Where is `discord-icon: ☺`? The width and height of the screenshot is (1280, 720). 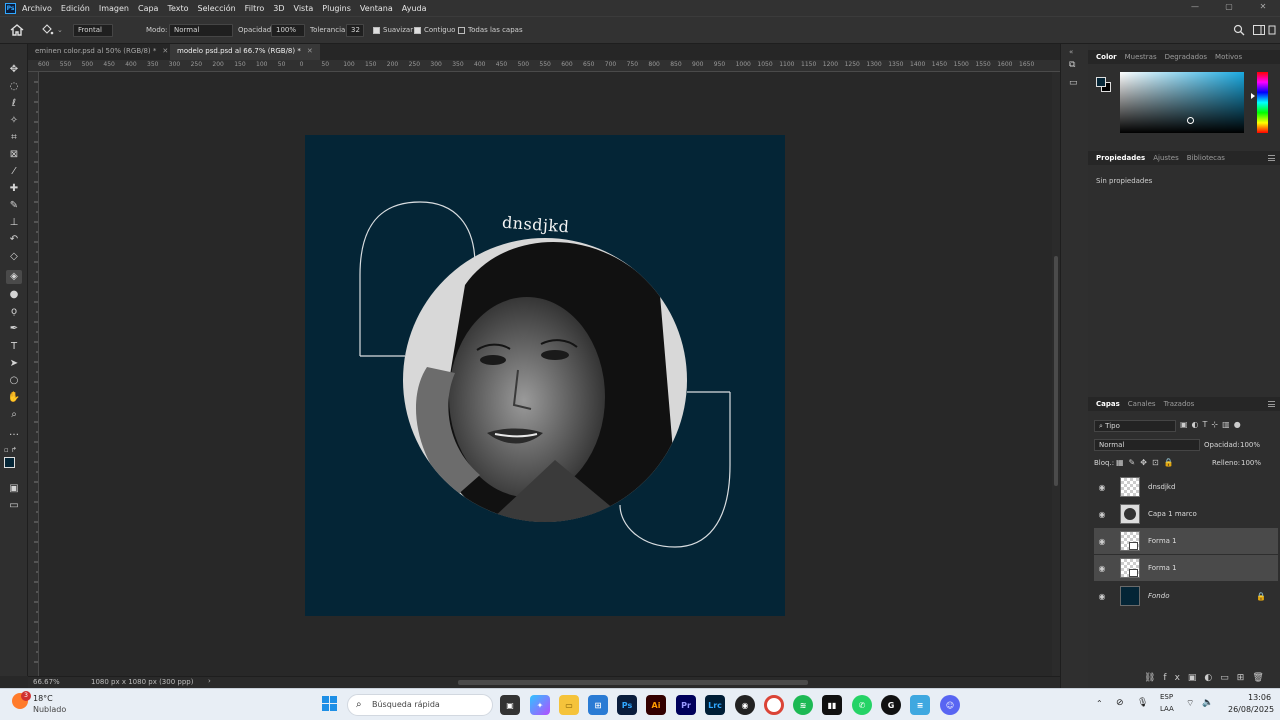 discord-icon: ☺ is located at coordinates (950, 705).